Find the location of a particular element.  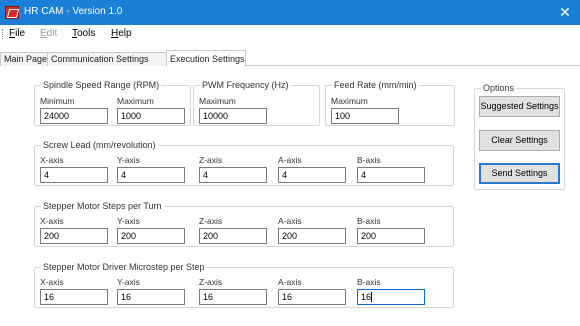

microstep-z-input: 16 is located at coordinates (233, 297).